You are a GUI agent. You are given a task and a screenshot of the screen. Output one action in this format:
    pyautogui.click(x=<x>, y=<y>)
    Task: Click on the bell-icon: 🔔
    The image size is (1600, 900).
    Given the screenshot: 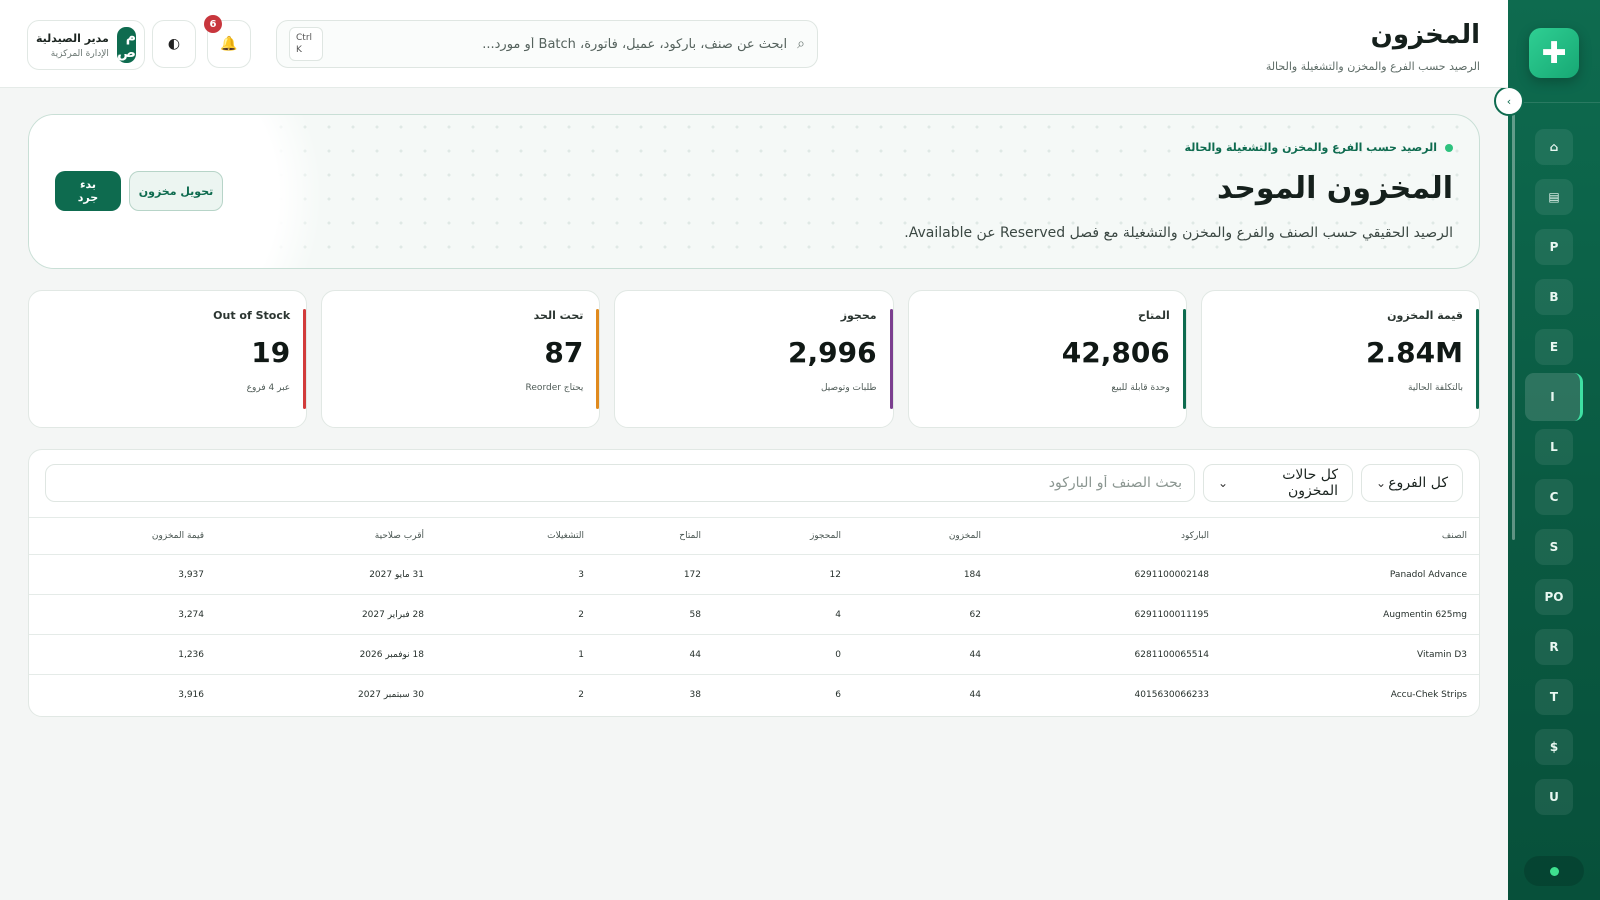 What is the action you would take?
    pyautogui.click(x=229, y=44)
    